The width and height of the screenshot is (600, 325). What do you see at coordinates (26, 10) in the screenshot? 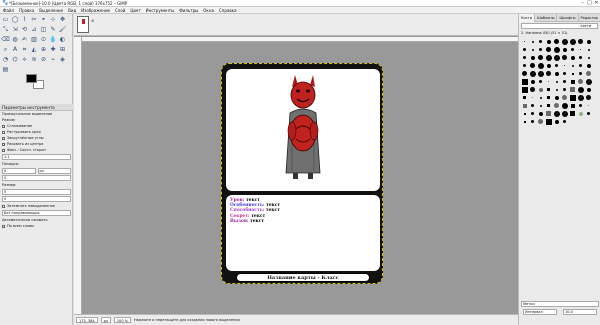
I see `menu-edit: Правка` at bounding box center [26, 10].